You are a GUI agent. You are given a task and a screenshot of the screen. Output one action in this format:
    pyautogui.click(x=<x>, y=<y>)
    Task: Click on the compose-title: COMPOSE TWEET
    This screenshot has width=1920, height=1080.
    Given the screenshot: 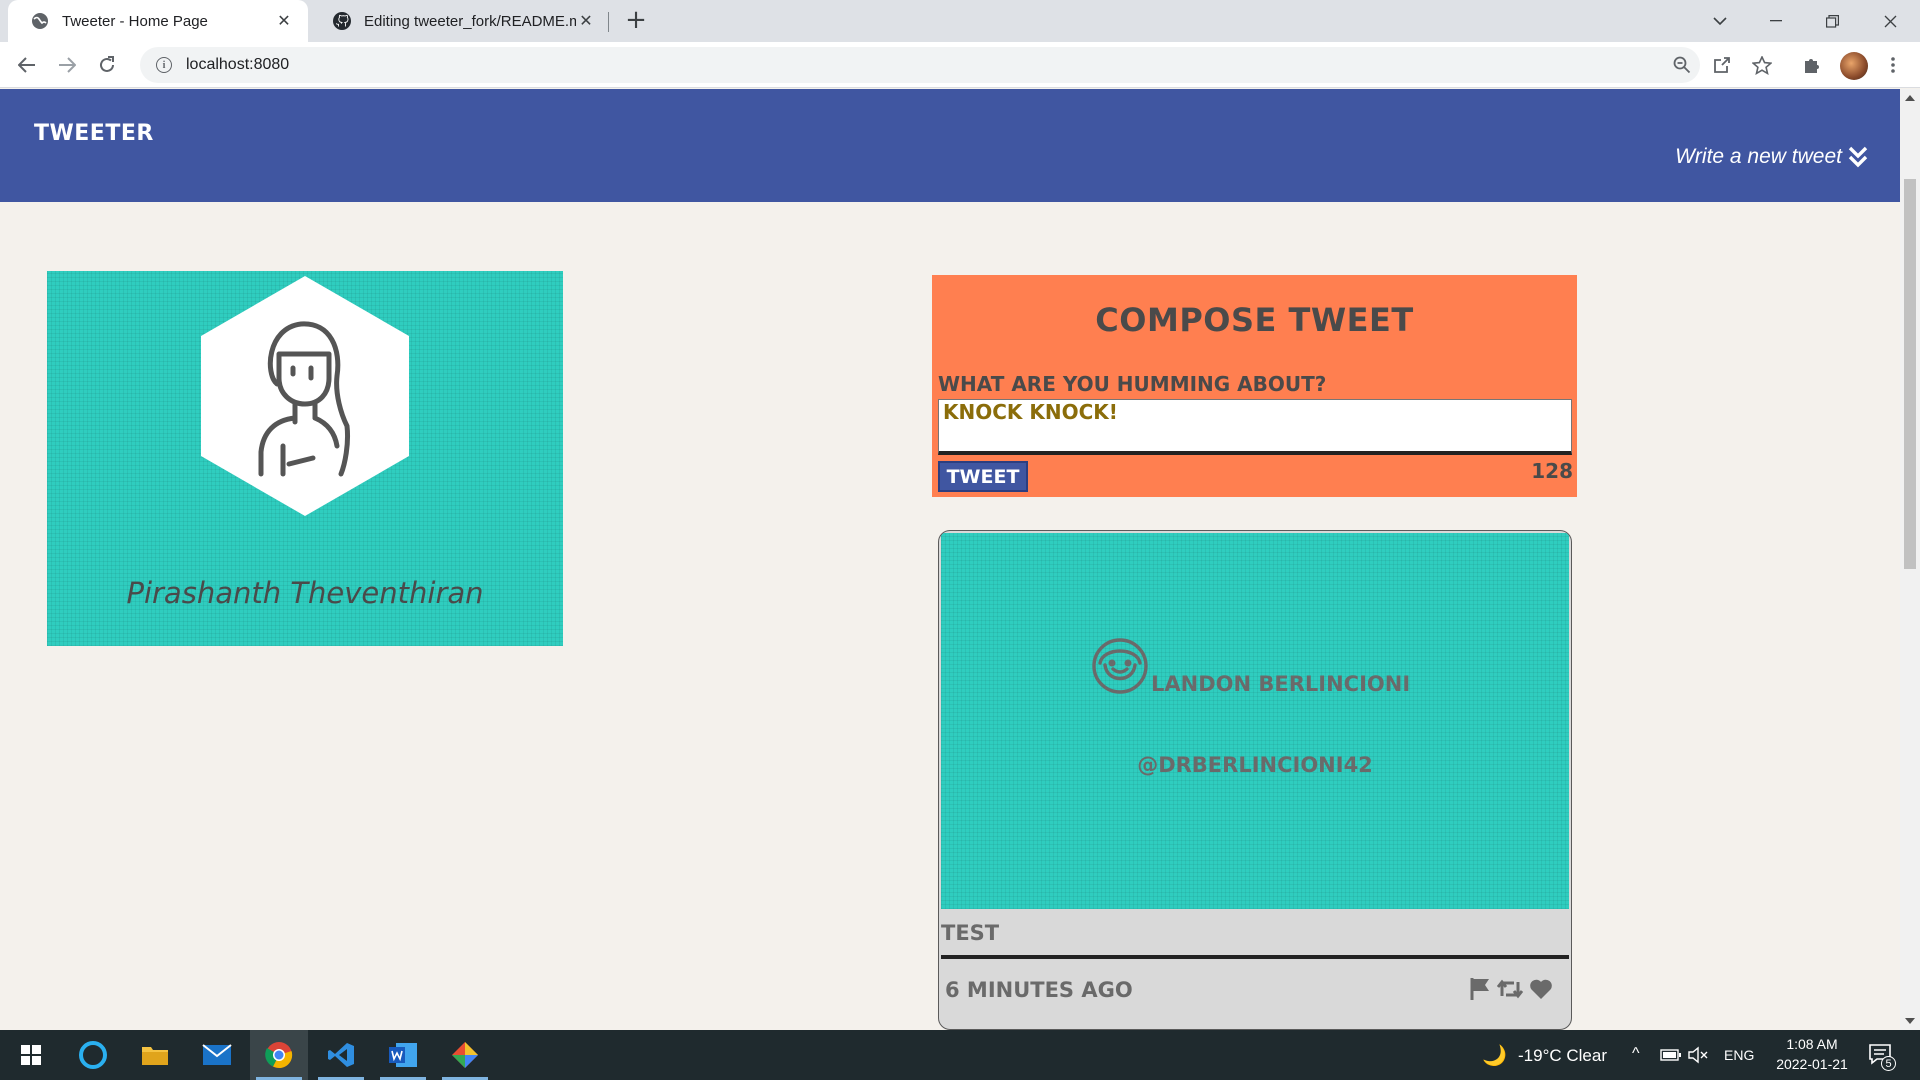 What is the action you would take?
    pyautogui.click(x=1254, y=320)
    